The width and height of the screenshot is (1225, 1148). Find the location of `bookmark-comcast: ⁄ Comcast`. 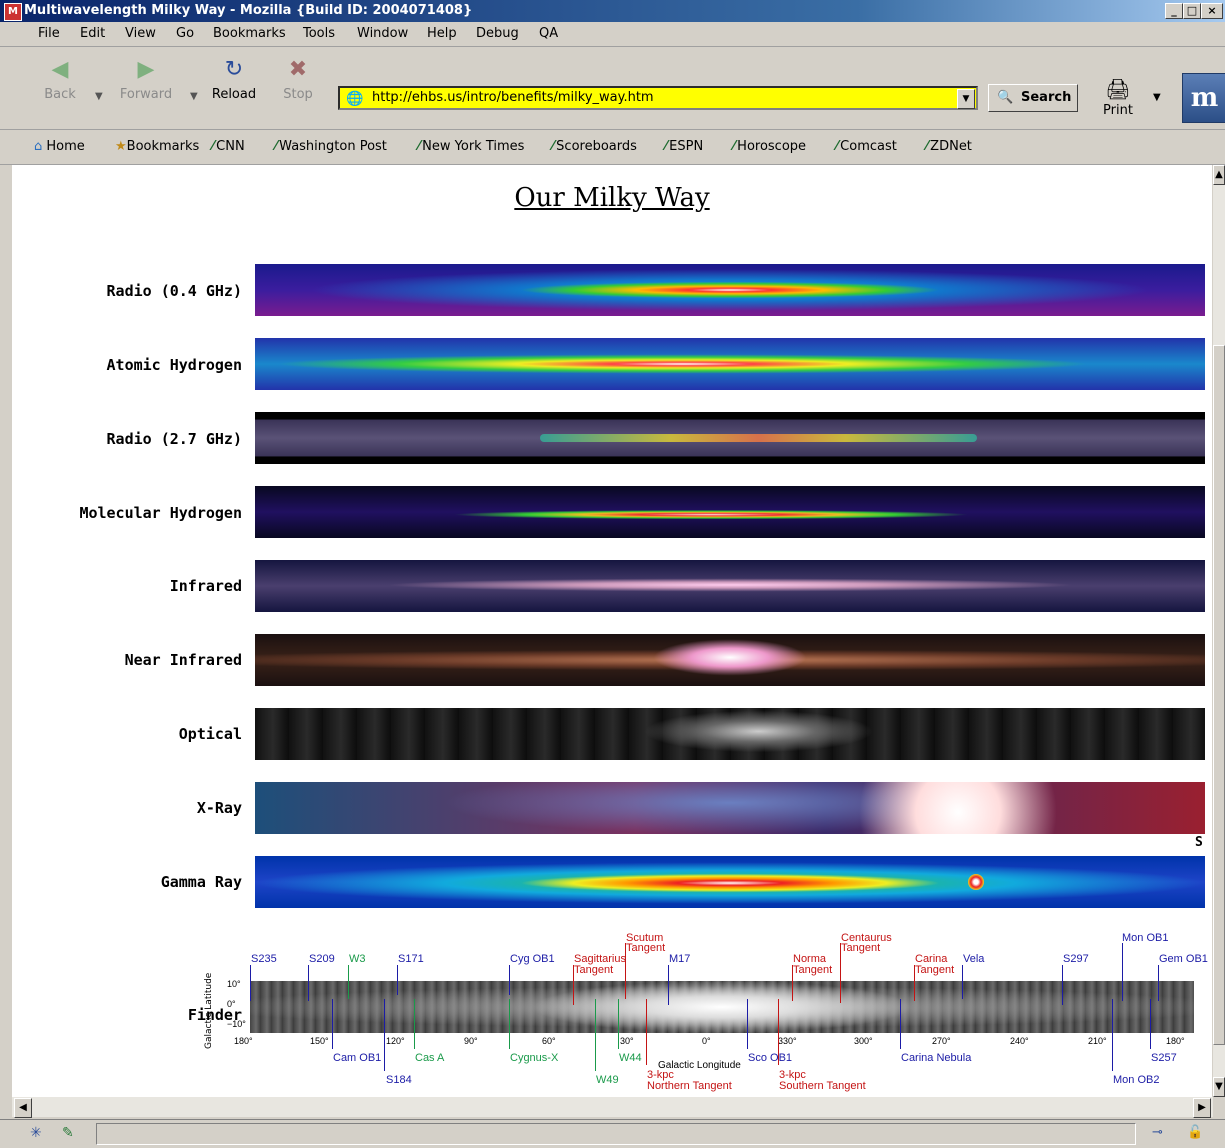

bookmark-comcast: ⁄ Comcast is located at coordinates (866, 146).